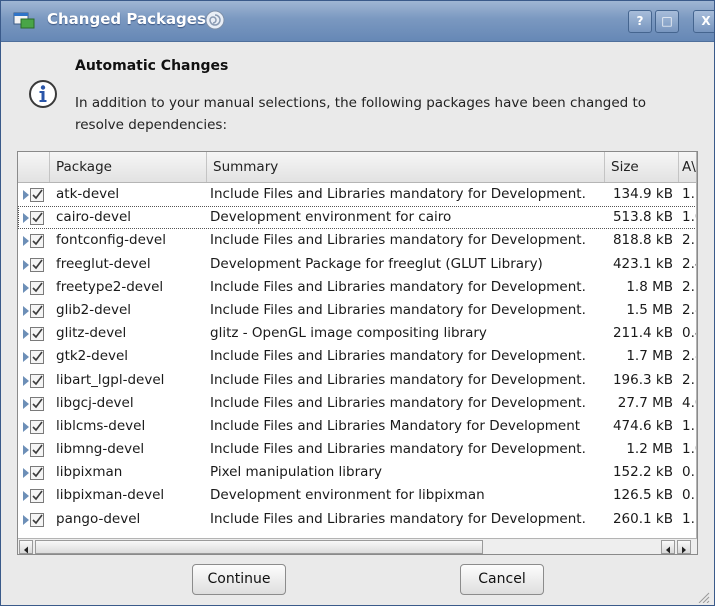 Image resolution: width=715 pixels, height=606 pixels. What do you see at coordinates (101, 425) in the screenshot?
I see `package-name: liblcms-devel` at bounding box center [101, 425].